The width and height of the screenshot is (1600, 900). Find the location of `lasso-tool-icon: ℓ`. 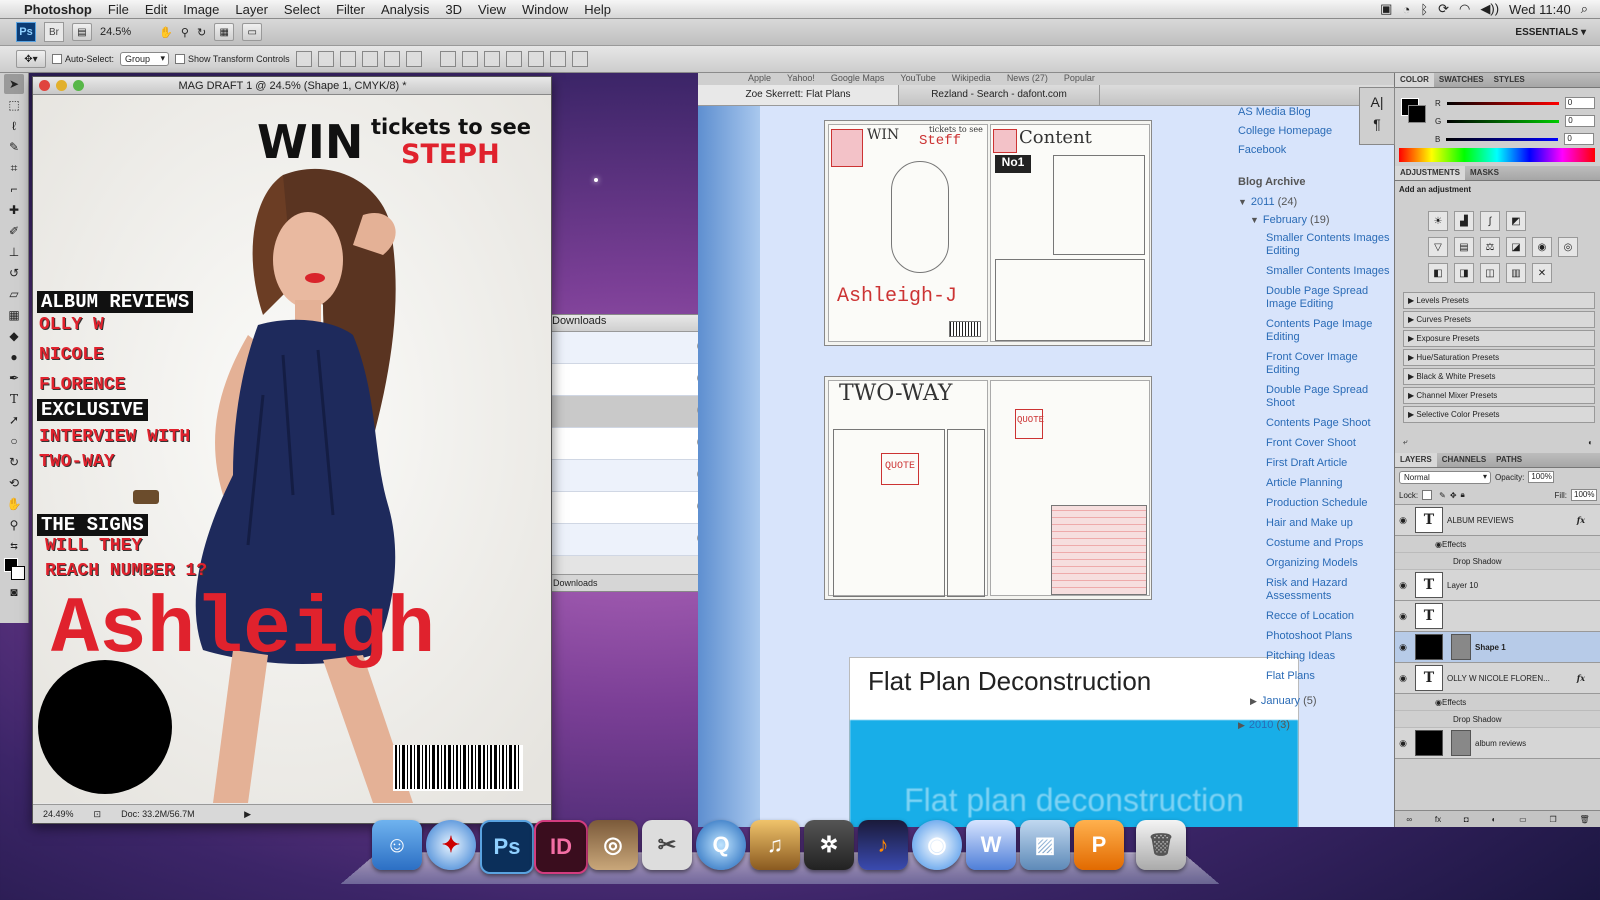

lasso-tool-icon: ℓ is located at coordinates (14, 126).